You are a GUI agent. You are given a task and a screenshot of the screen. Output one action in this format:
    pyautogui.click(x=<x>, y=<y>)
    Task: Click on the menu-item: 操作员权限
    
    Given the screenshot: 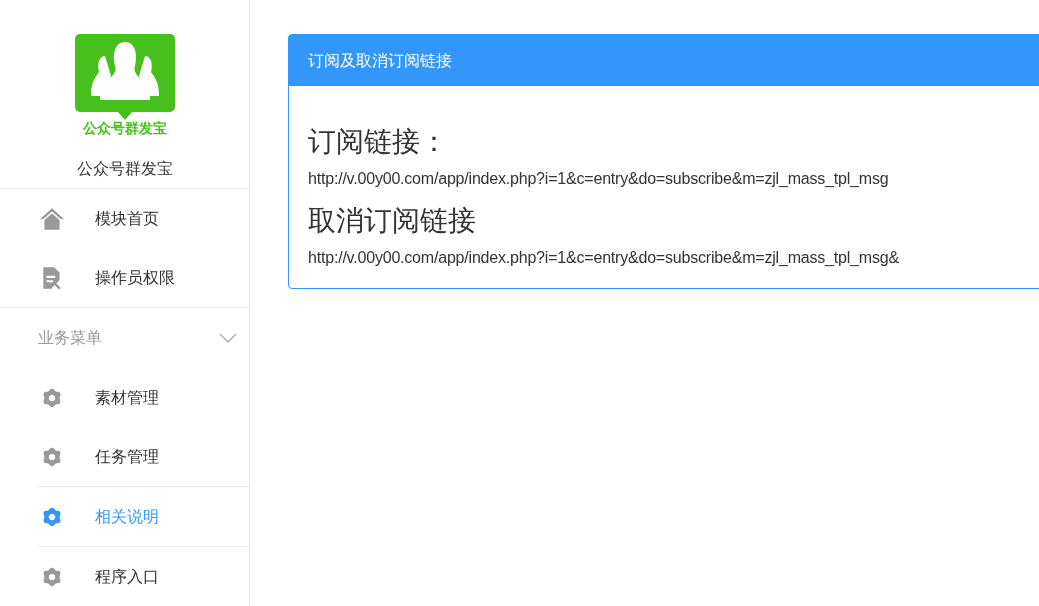 What is the action you would take?
    pyautogui.click(x=124, y=278)
    